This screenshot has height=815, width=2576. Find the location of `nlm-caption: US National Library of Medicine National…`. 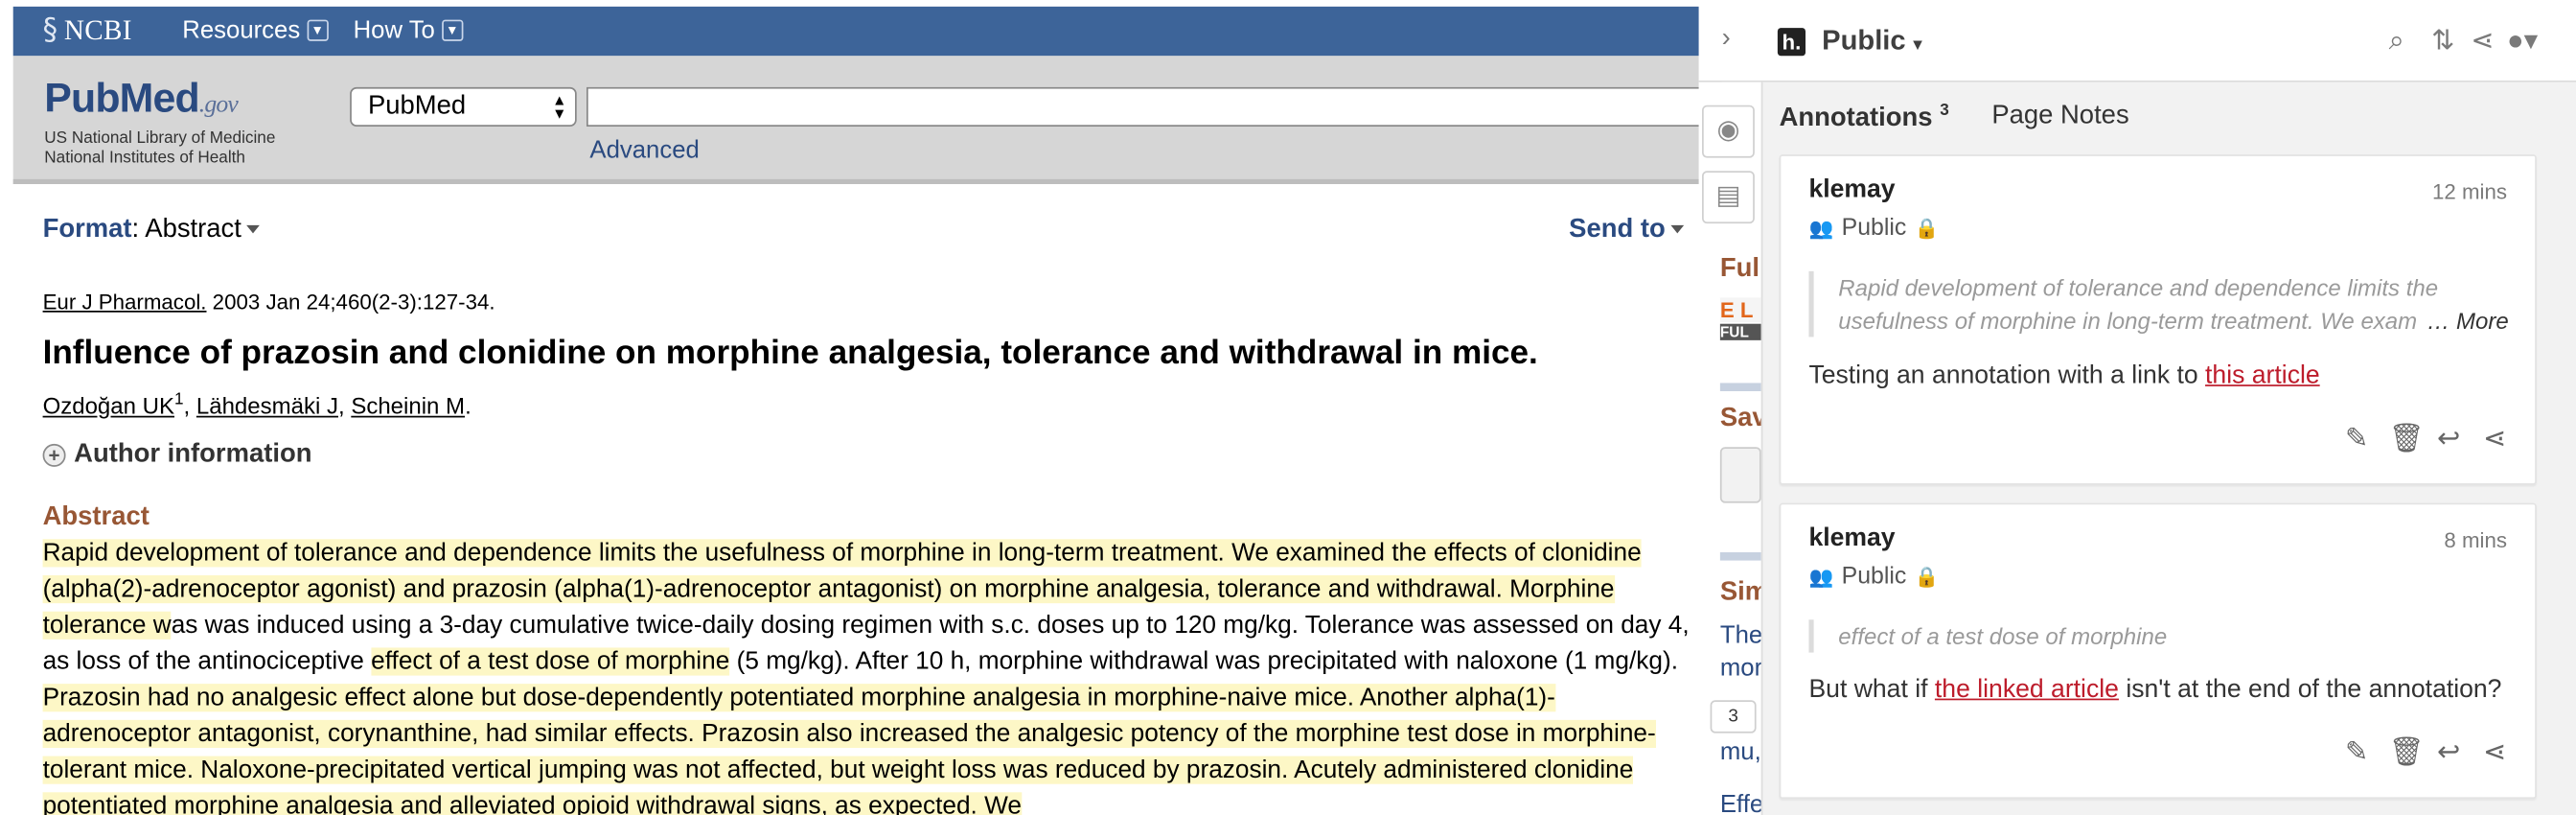

nlm-caption: US National Library of Medicine National… is located at coordinates (208, 149).